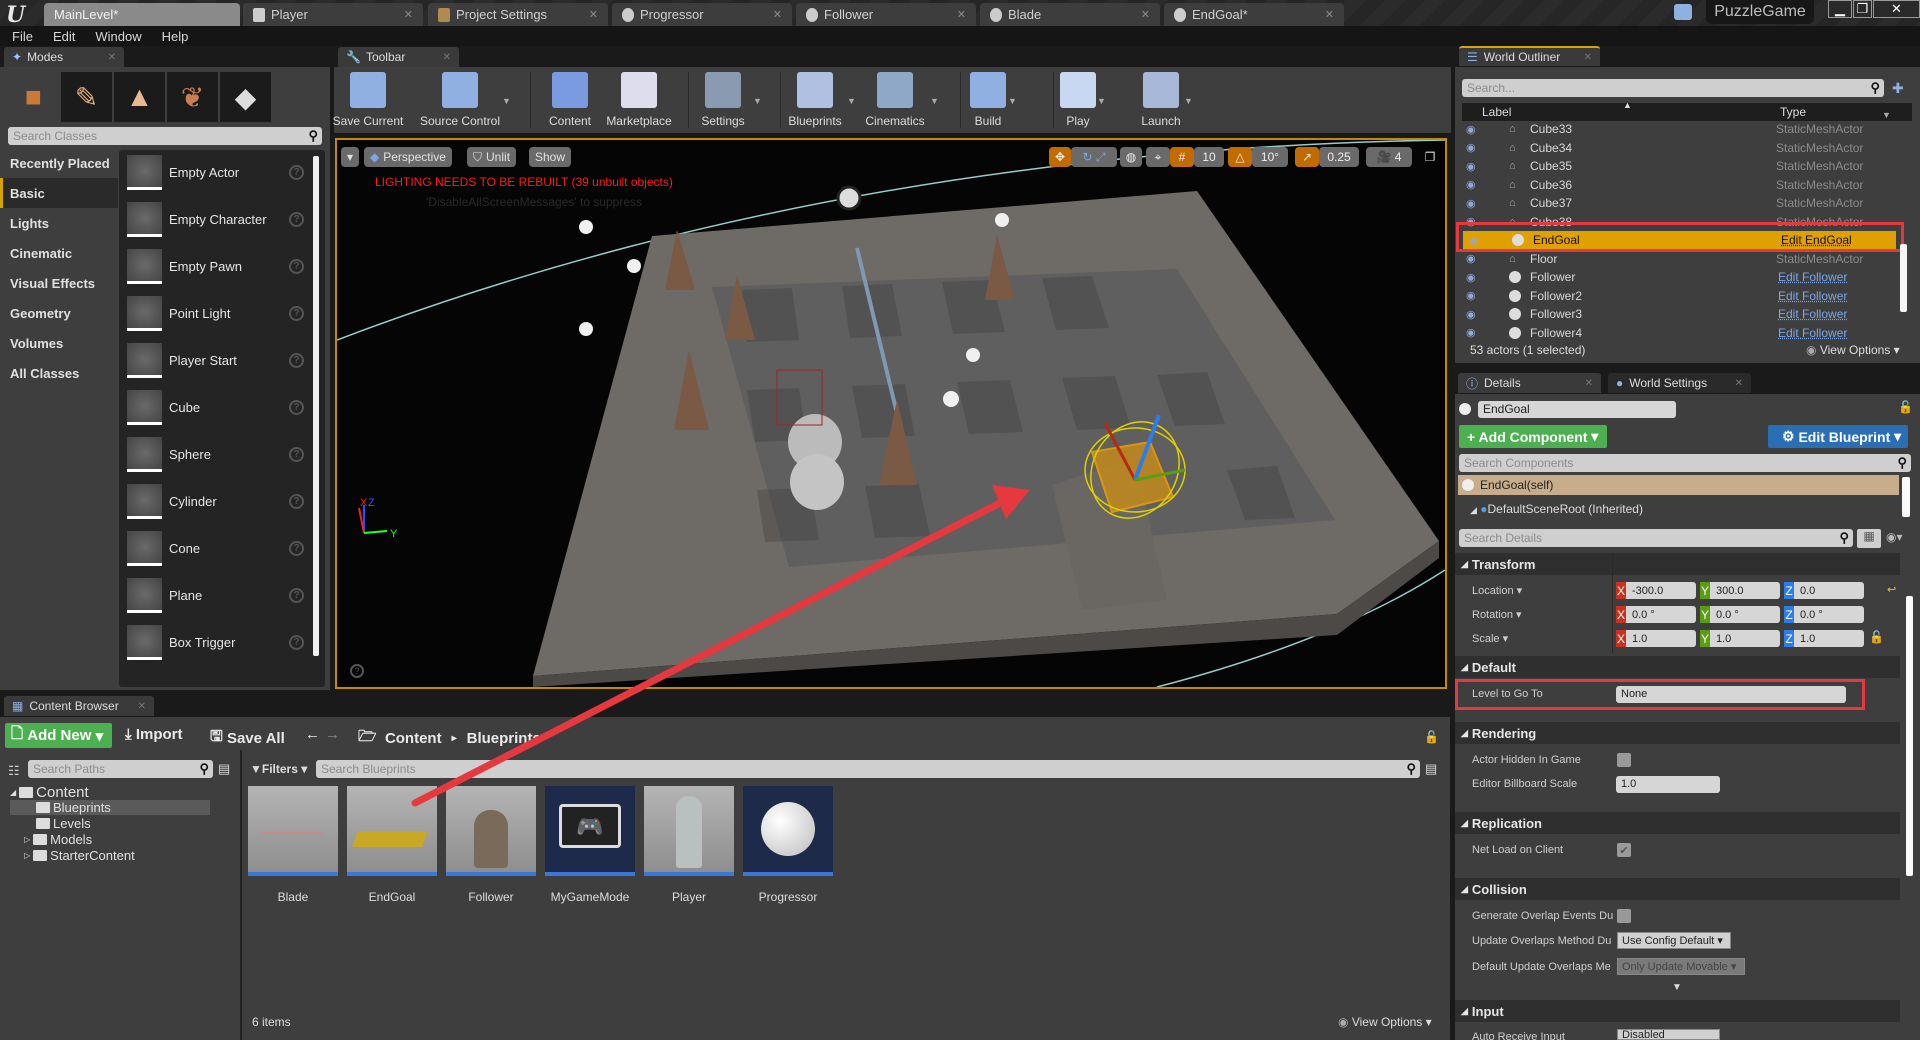  I want to click on scrollbar, so click(316, 406).